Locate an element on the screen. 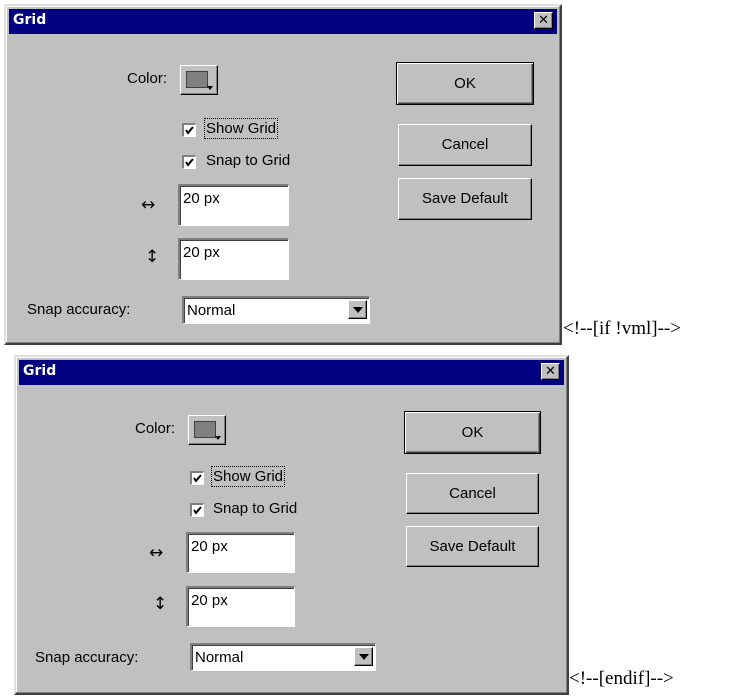 The height and width of the screenshot is (700, 748). html-comment-text: <!--[endif]--> is located at coordinates (621, 678).